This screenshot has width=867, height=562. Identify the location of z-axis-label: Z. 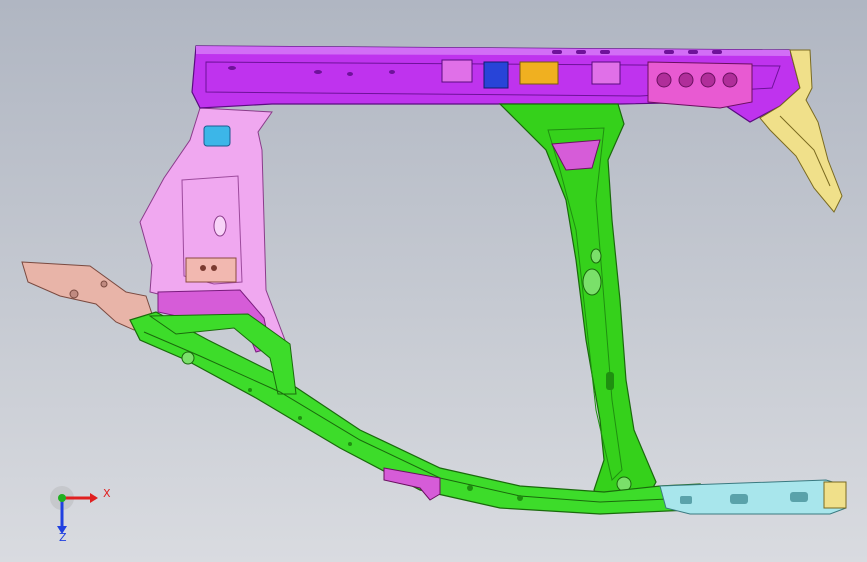
(63, 537).